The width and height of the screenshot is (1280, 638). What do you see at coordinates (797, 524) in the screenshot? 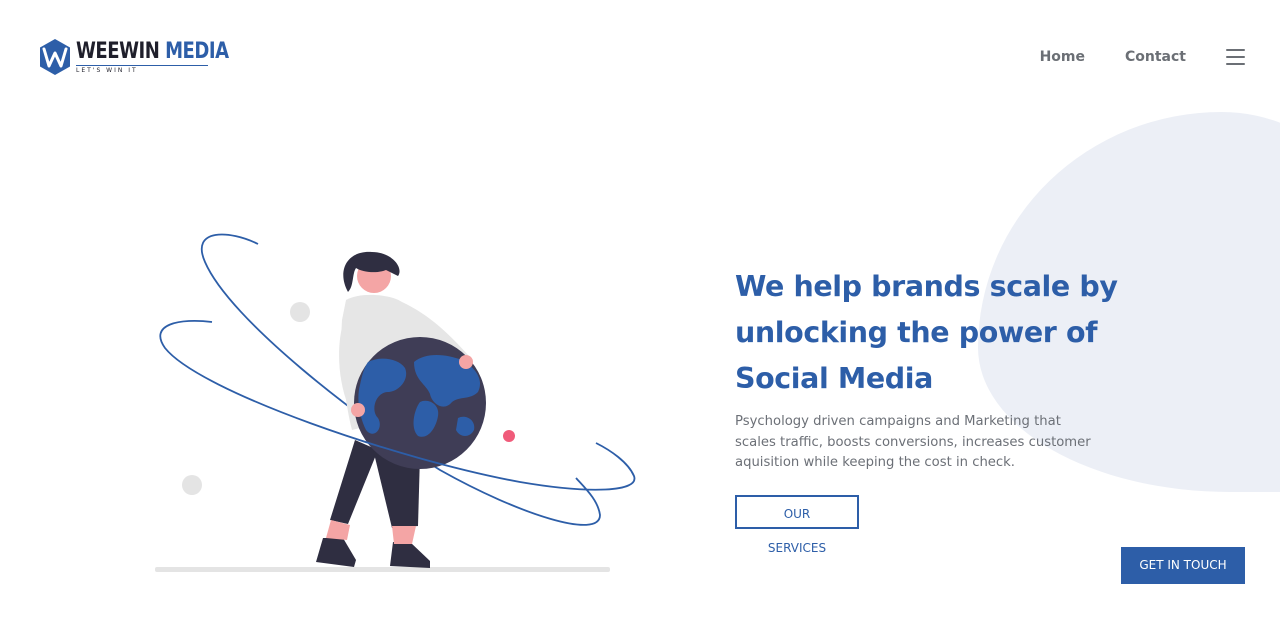
I see `our-services-button: OUR SERVICES` at bounding box center [797, 524].